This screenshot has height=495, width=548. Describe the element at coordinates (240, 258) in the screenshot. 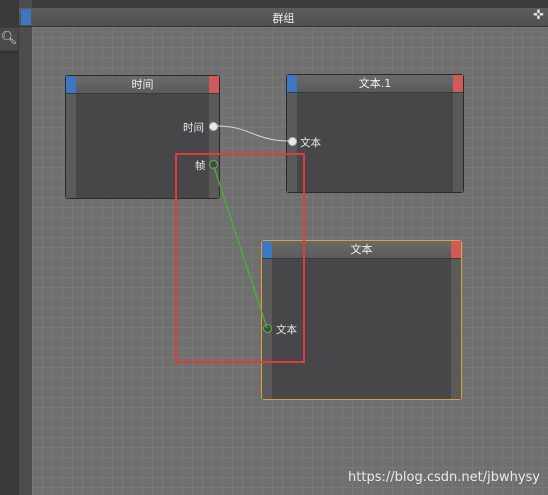

I see `highlight-box` at that location.